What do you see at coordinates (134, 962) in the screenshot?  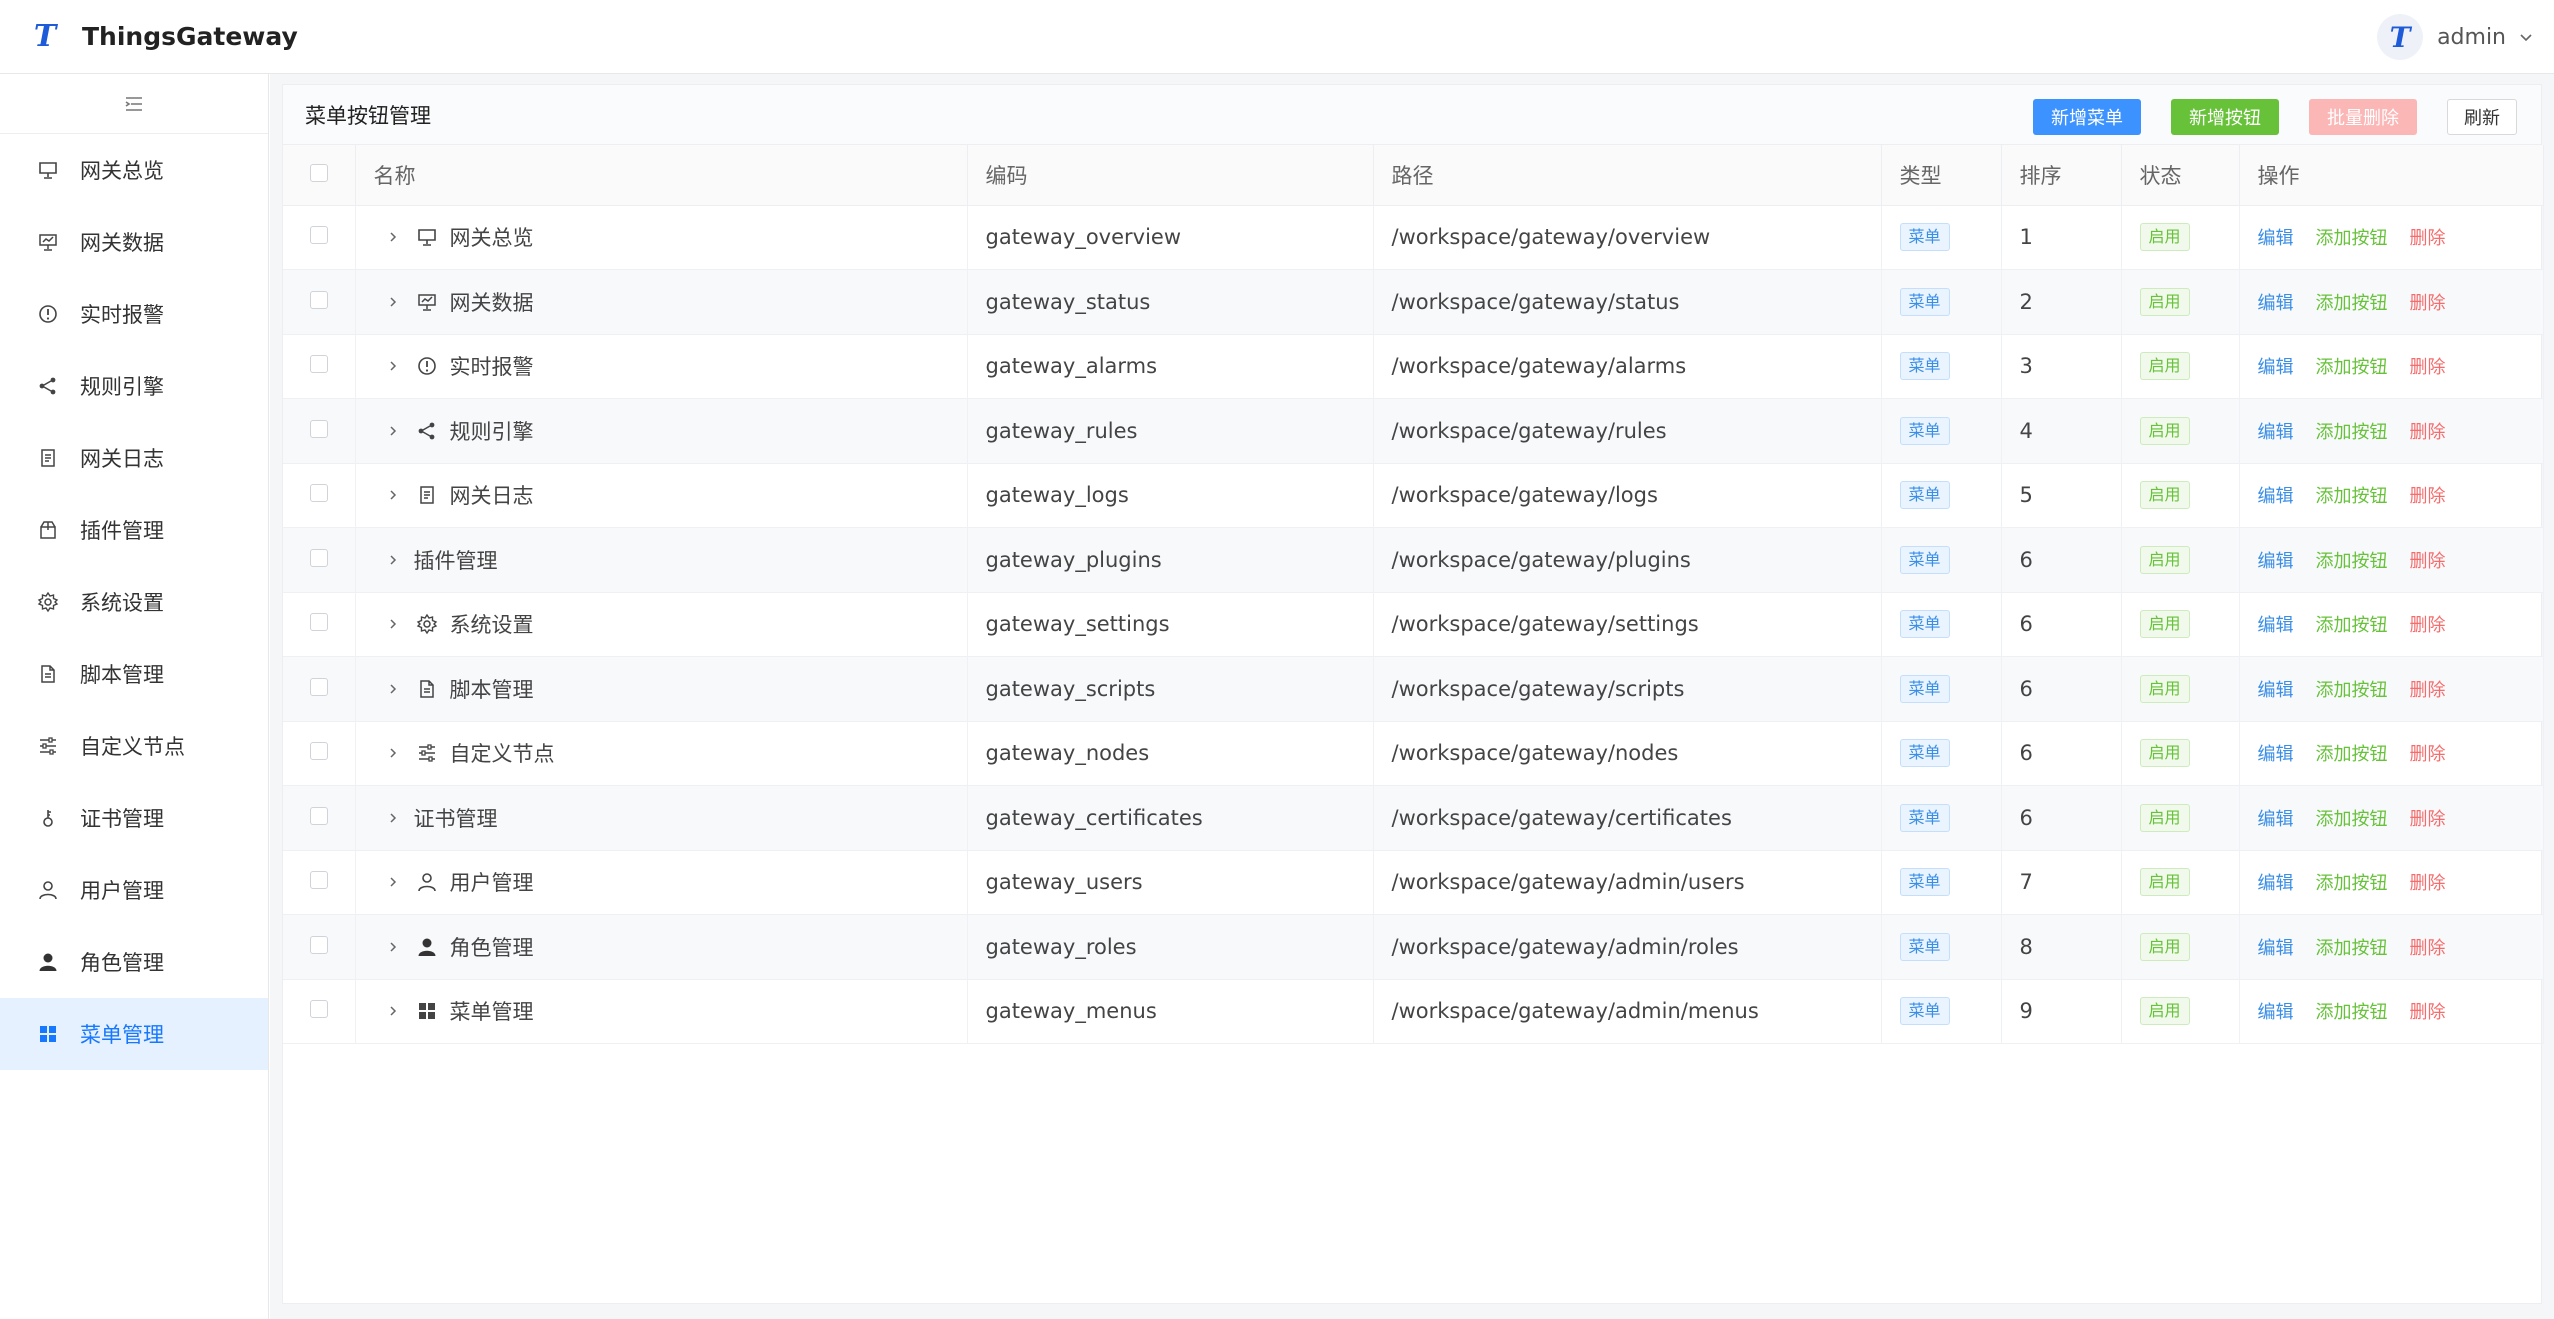 I see `sidebar-item-11: 角色管理` at bounding box center [134, 962].